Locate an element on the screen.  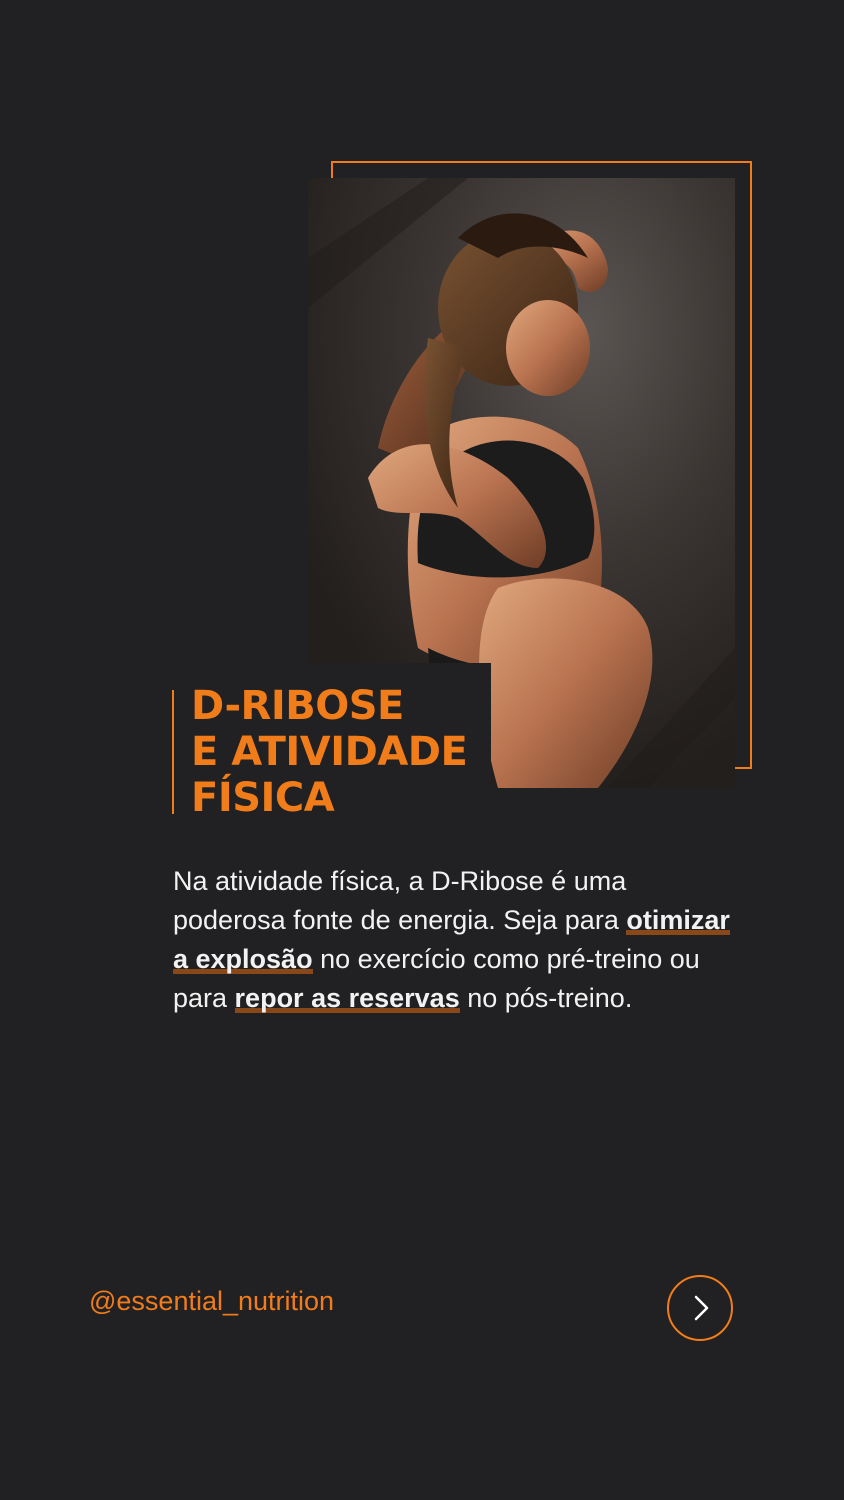
title-line-1: D-RIBOSE is located at coordinates (297, 706).